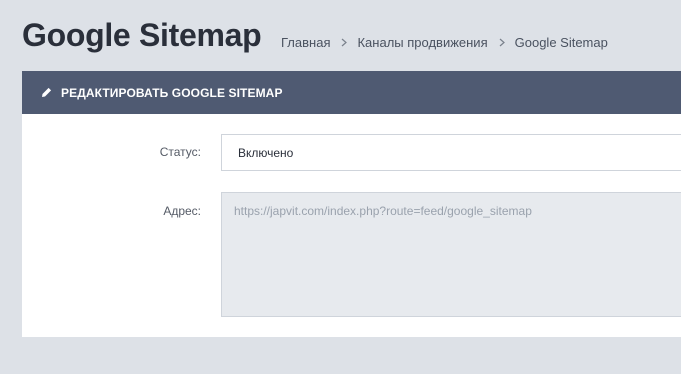  Describe the element at coordinates (172, 92) in the screenshot. I see `panel-heading-title: РЕДАКТИРОВАТЬ GOOGLE SITEMAP` at that location.